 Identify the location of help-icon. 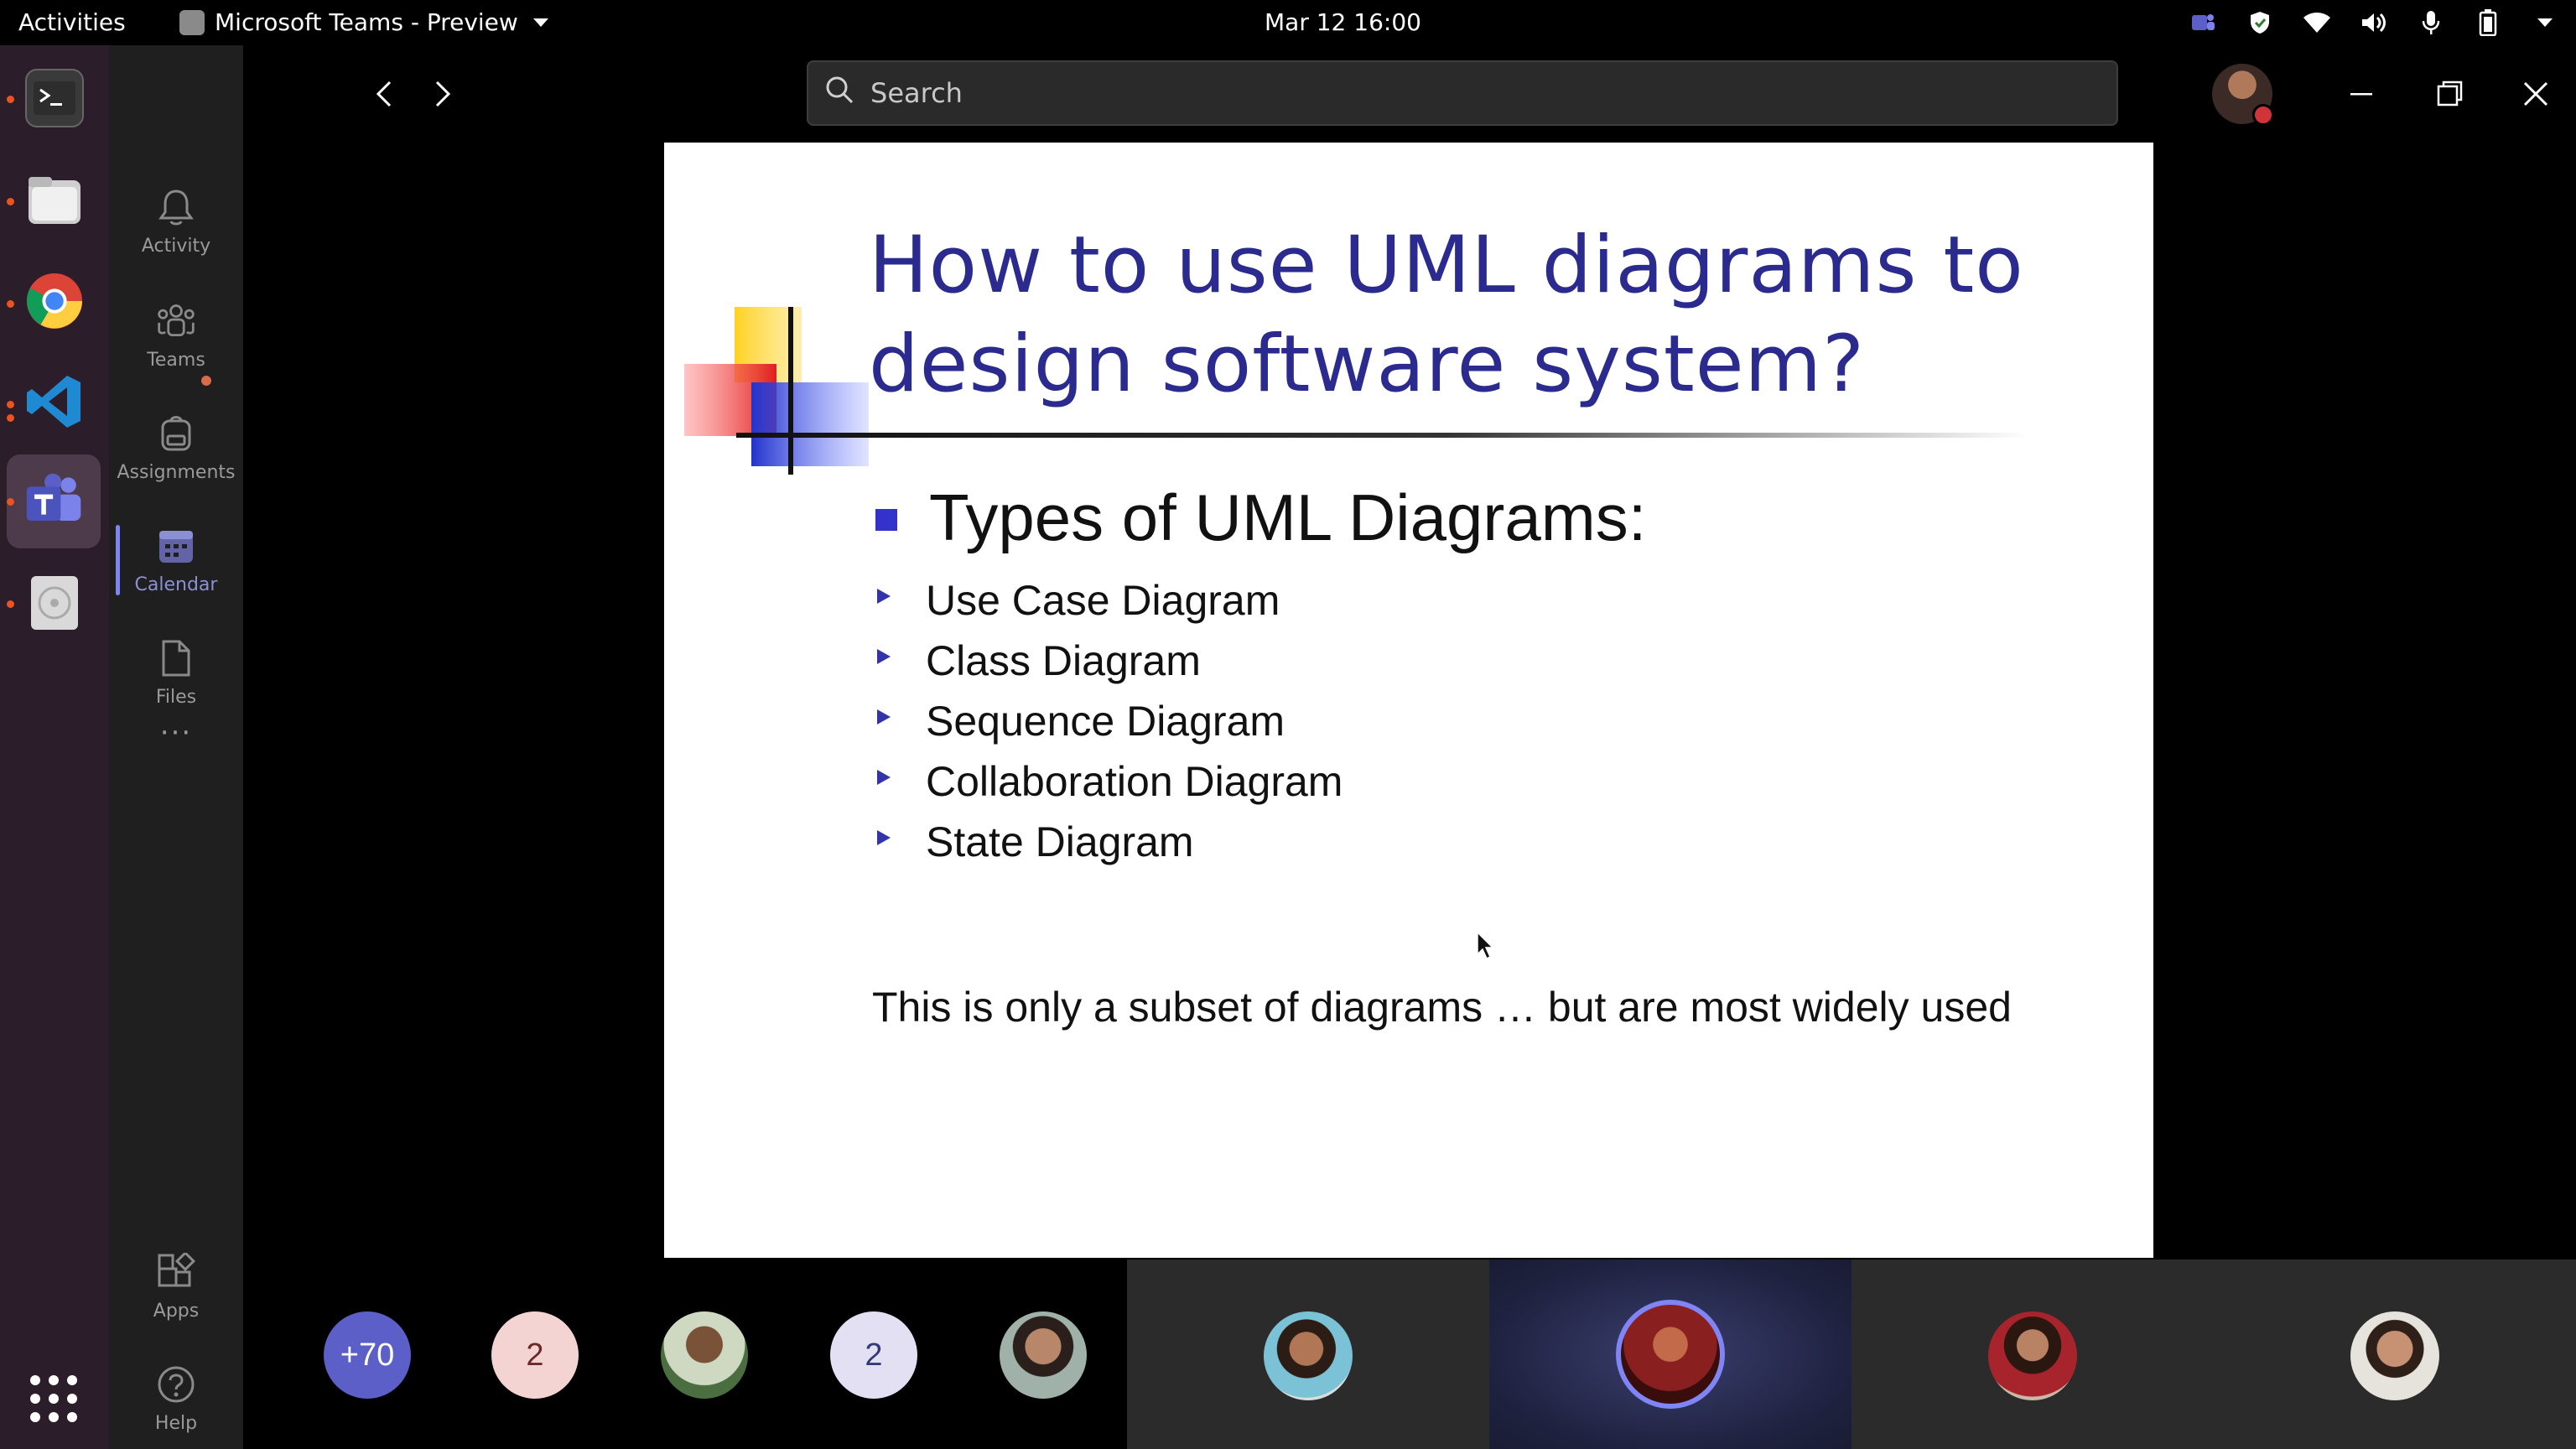
(176, 1384).